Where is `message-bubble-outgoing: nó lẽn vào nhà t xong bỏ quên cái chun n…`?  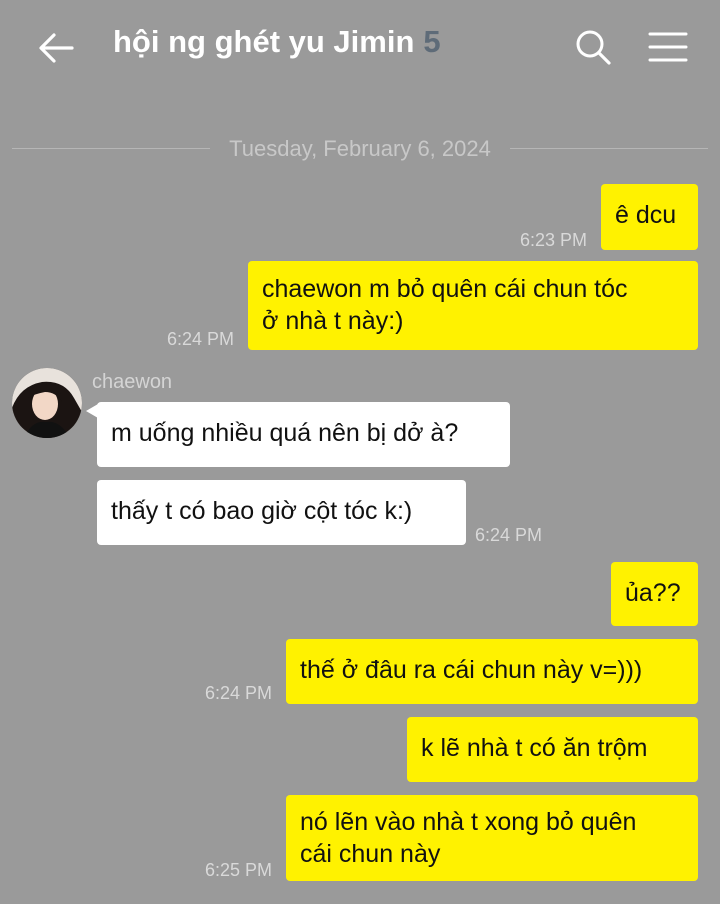 message-bubble-outgoing: nó lẽn vào nhà t xong bỏ quên cái chun n… is located at coordinates (492, 838).